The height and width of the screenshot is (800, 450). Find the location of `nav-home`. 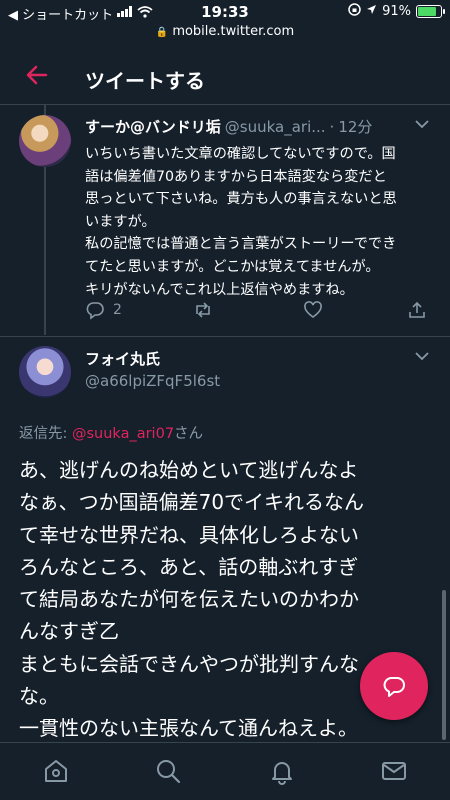

nav-home is located at coordinates (56, 771).